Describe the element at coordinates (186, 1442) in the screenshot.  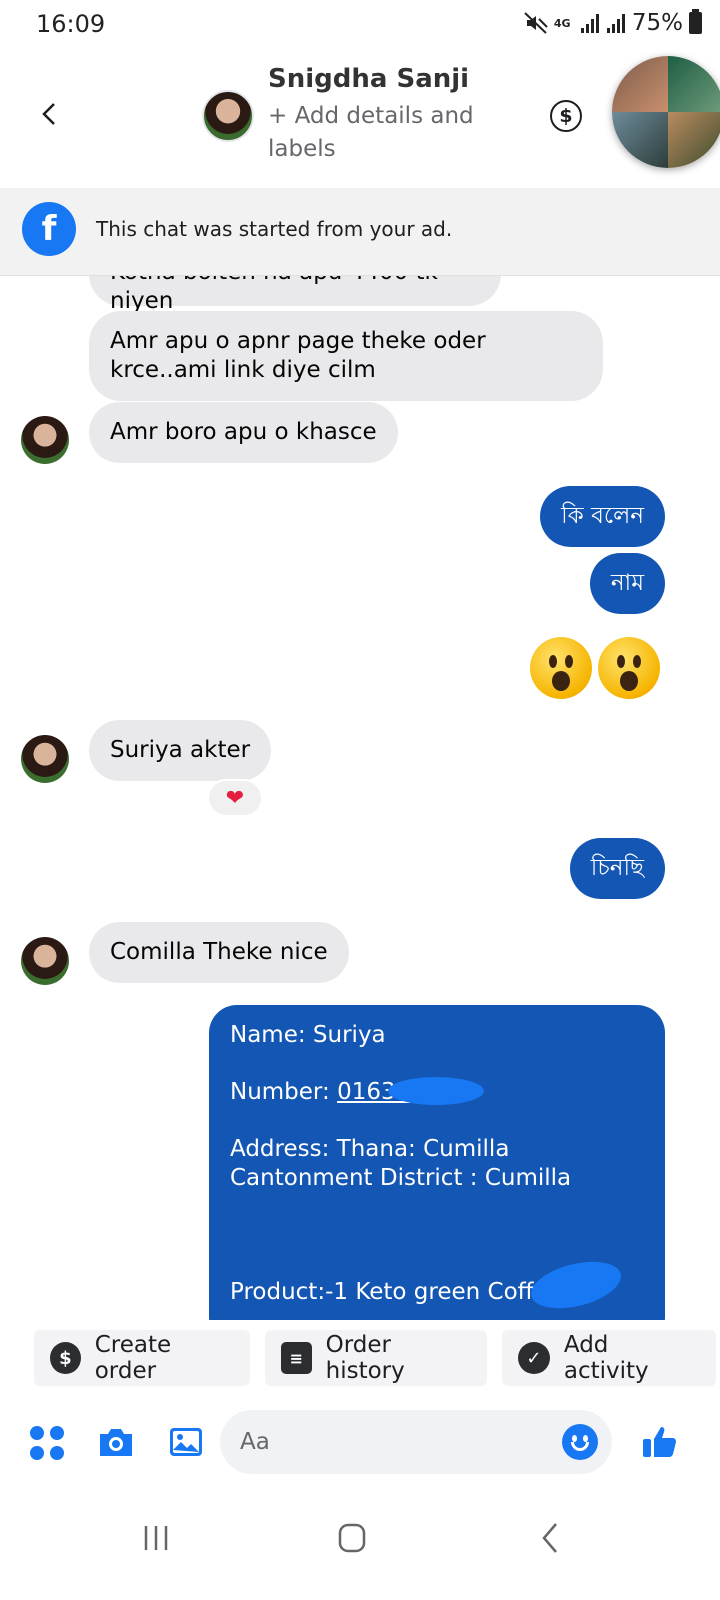
I see `gallery-icon` at that location.